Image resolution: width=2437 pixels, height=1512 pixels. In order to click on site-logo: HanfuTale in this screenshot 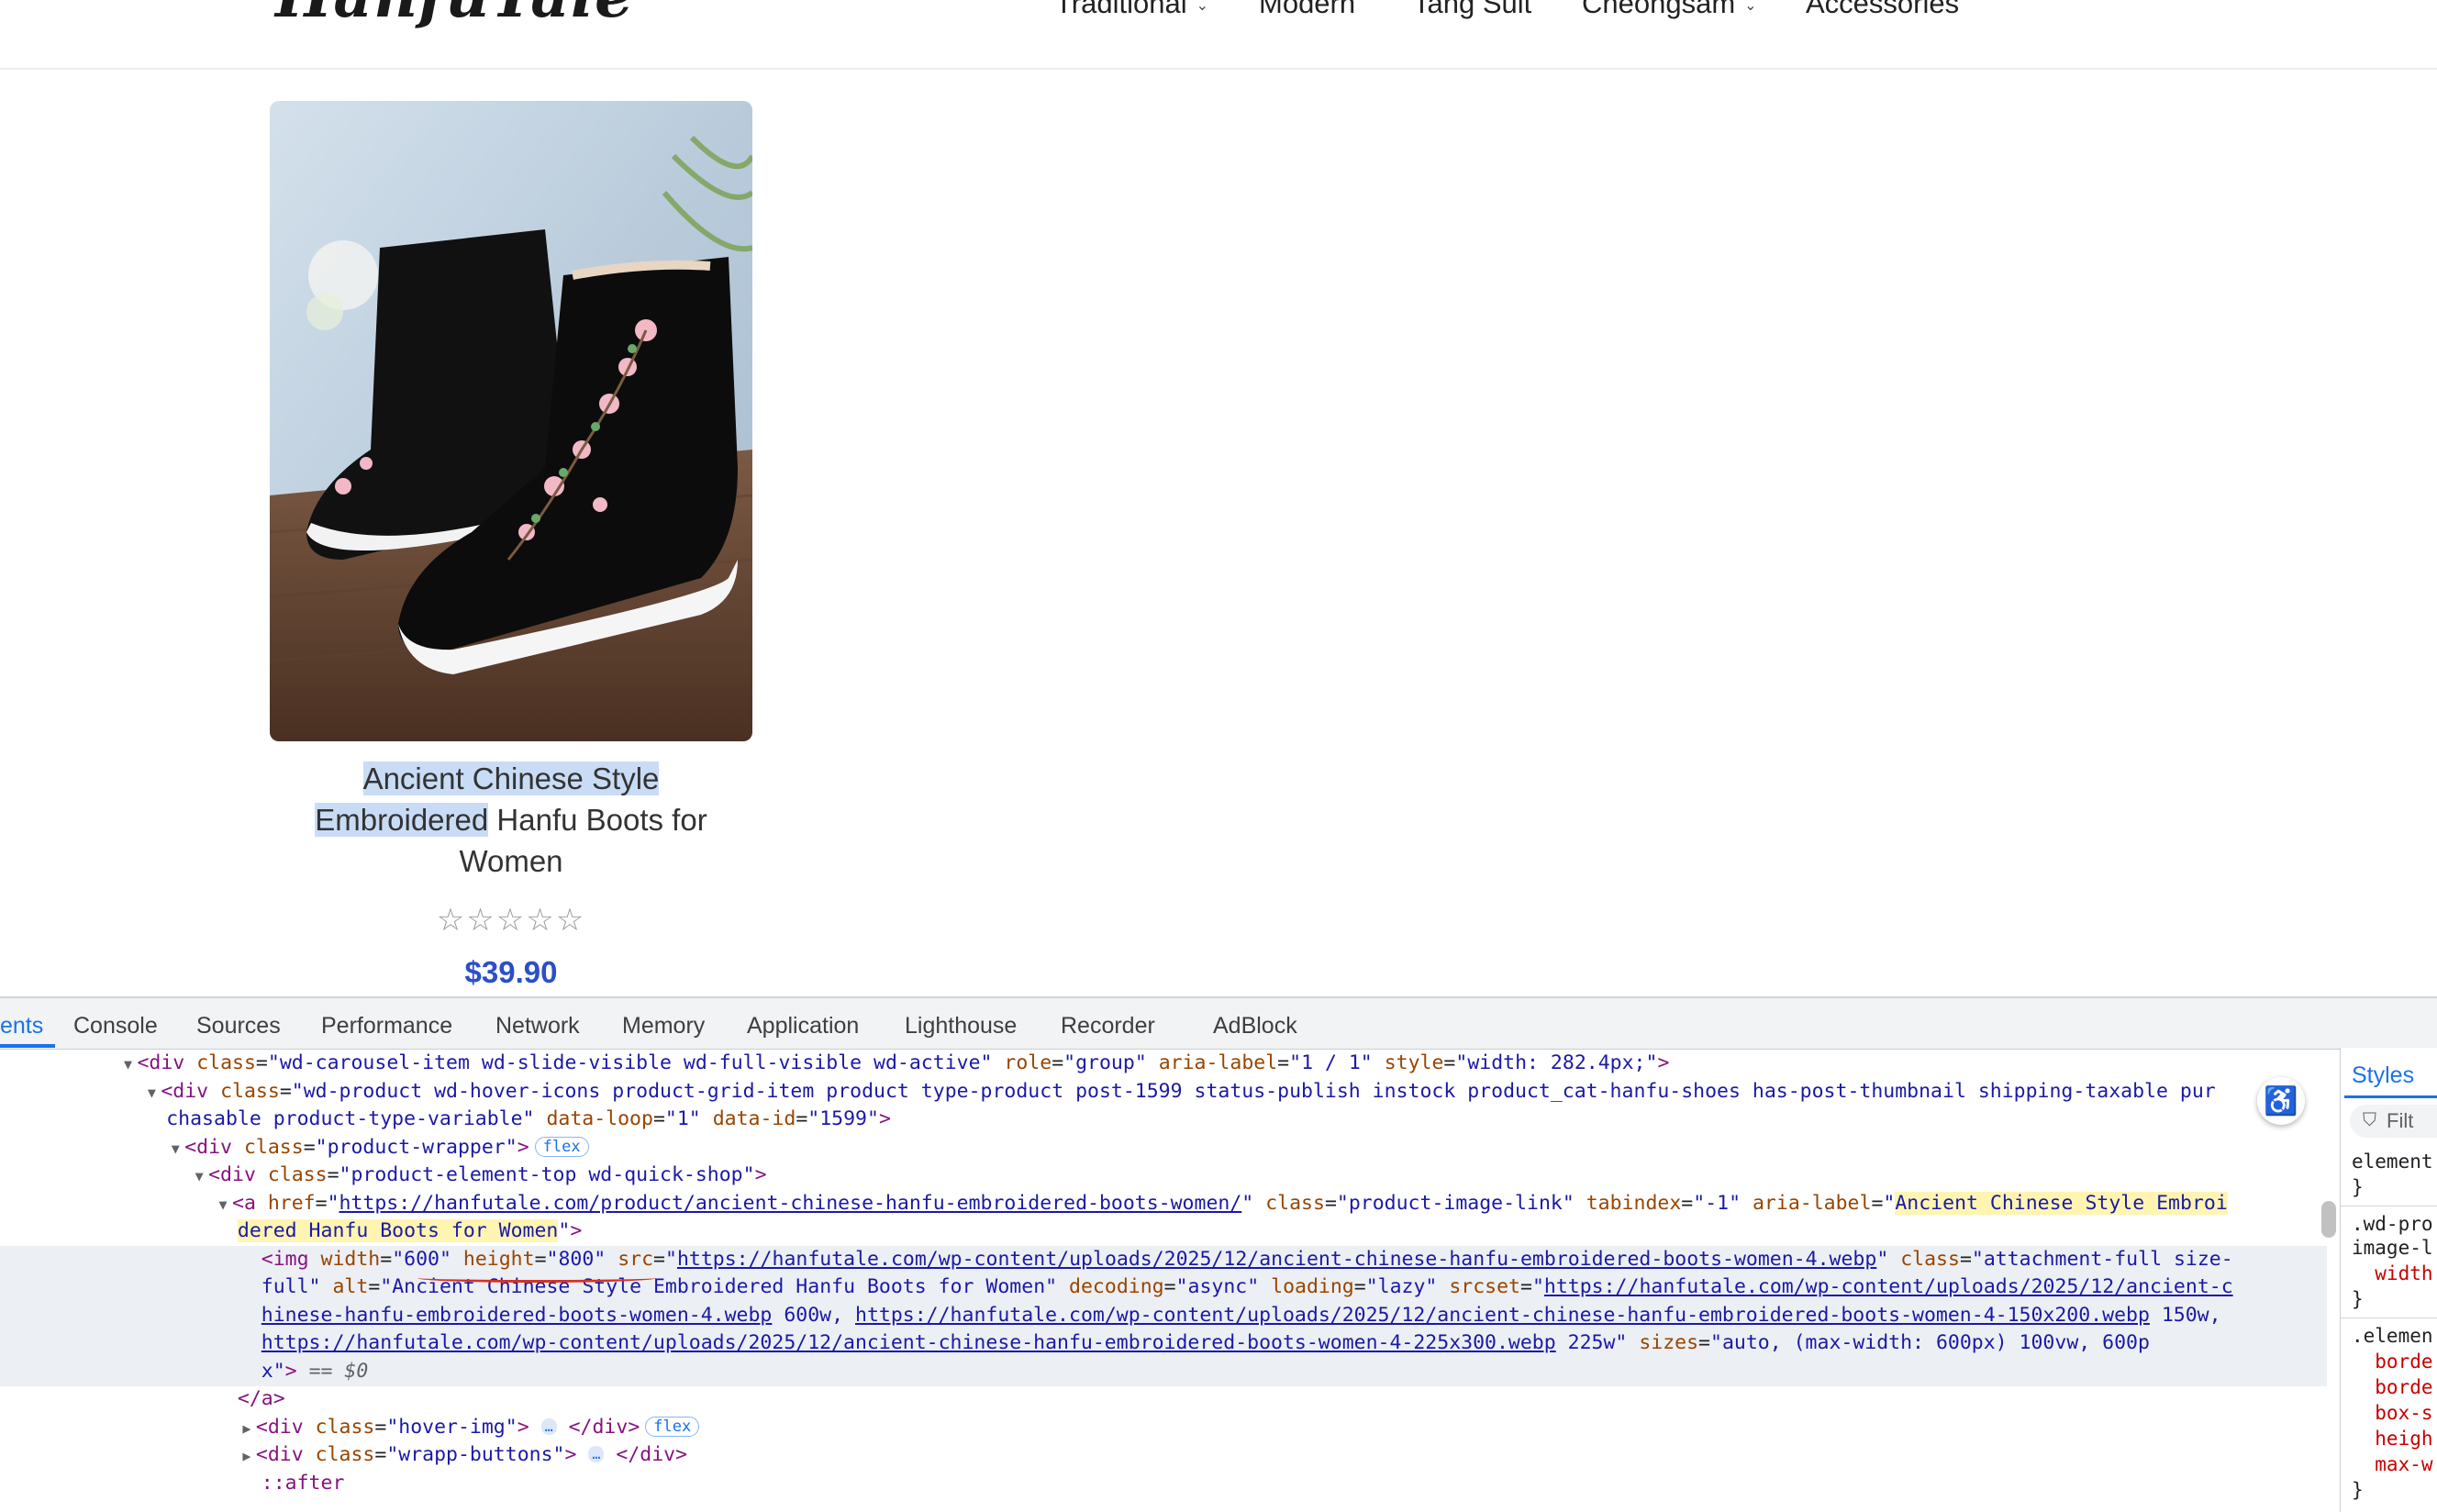, I will do `click(454, 16)`.